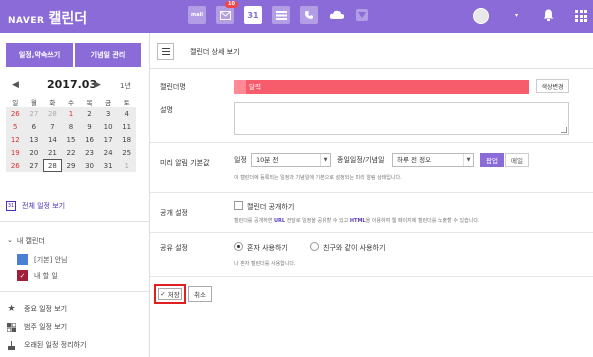 The image size is (593, 357). What do you see at coordinates (267, 248) in the screenshot?
I see `share-alone-label: 혼자 사용하기` at bounding box center [267, 248].